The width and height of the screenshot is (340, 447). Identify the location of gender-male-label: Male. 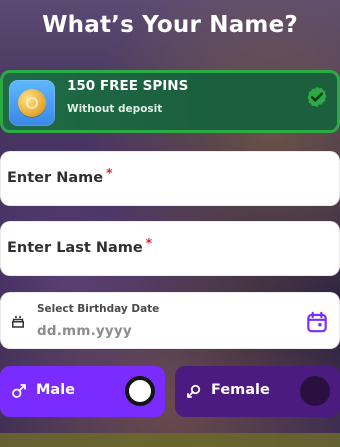
(56, 390).